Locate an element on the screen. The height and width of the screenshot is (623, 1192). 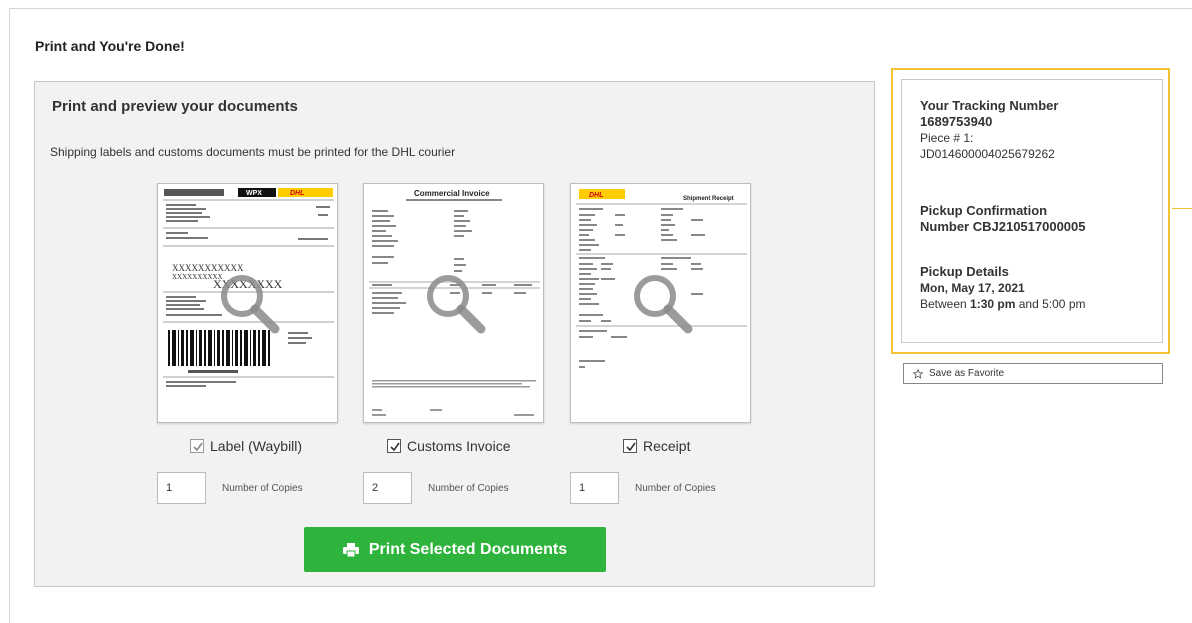
pickup-end-time: 5:00 pm is located at coordinates (1064, 304).